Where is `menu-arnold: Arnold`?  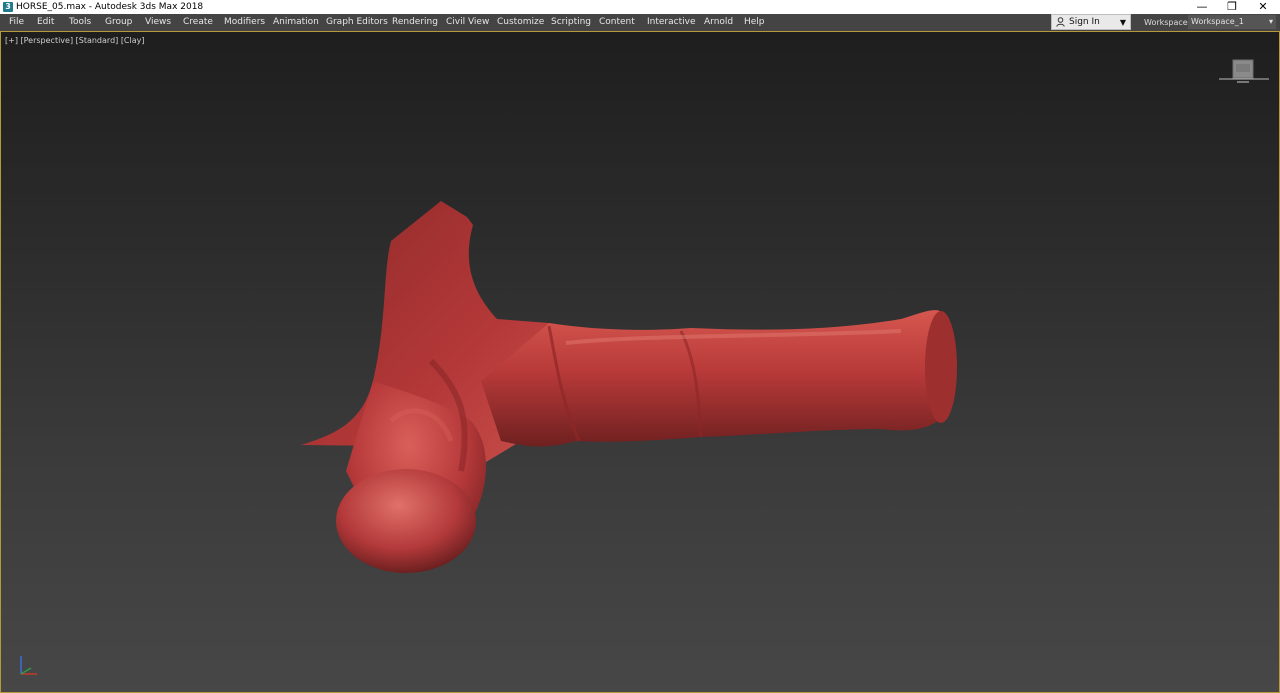 menu-arnold: Arnold is located at coordinates (718, 22).